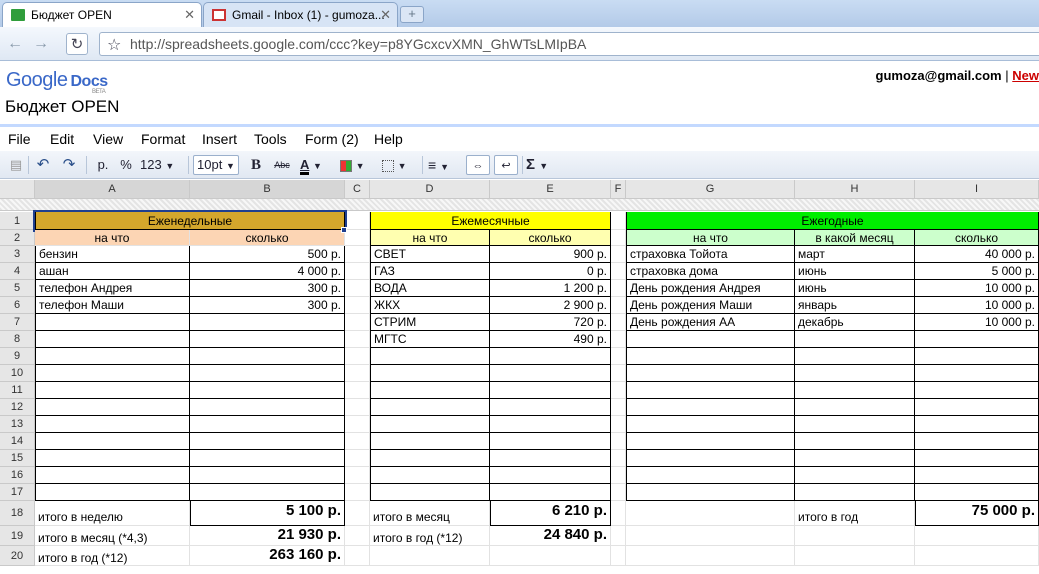 Image resolution: width=1039 pixels, height=574 pixels. I want to click on monthly-item-name: ВОДА, so click(430, 288).